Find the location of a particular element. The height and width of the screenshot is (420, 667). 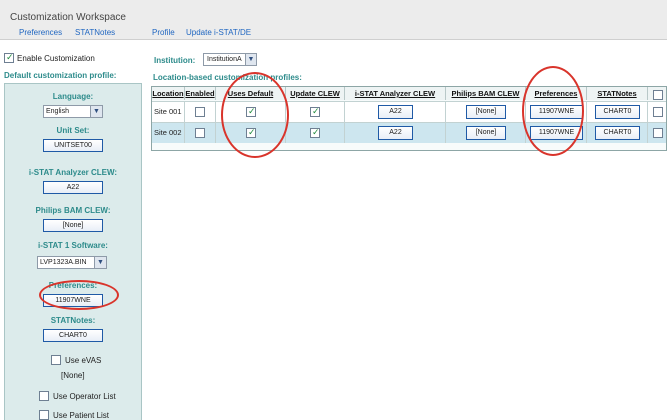

institution-select: InstitutionA ▼ is located at coordinates (230, 59).